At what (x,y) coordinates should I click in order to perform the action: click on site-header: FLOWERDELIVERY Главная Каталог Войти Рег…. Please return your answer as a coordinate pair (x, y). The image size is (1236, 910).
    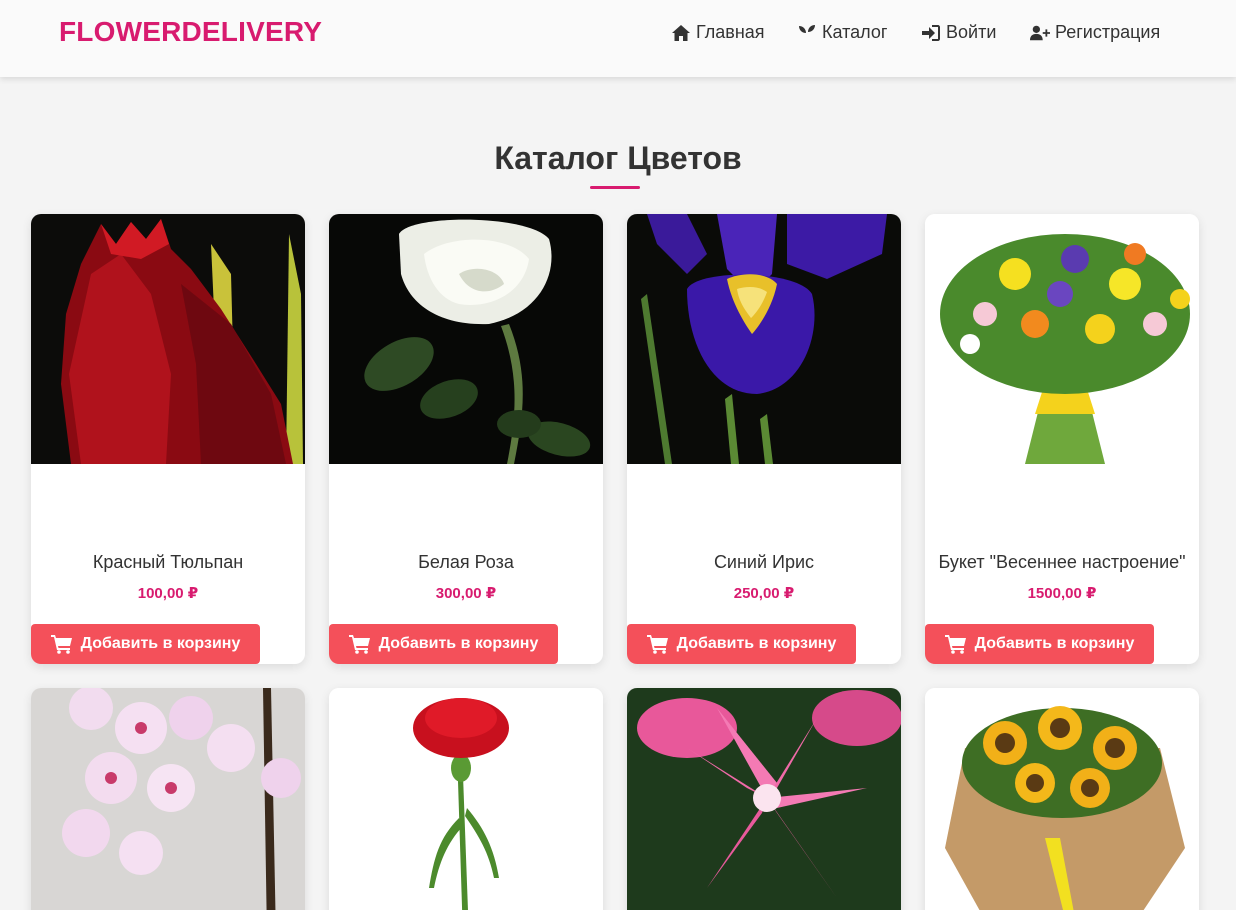
    Looking at the image, I should click on (618, 38).